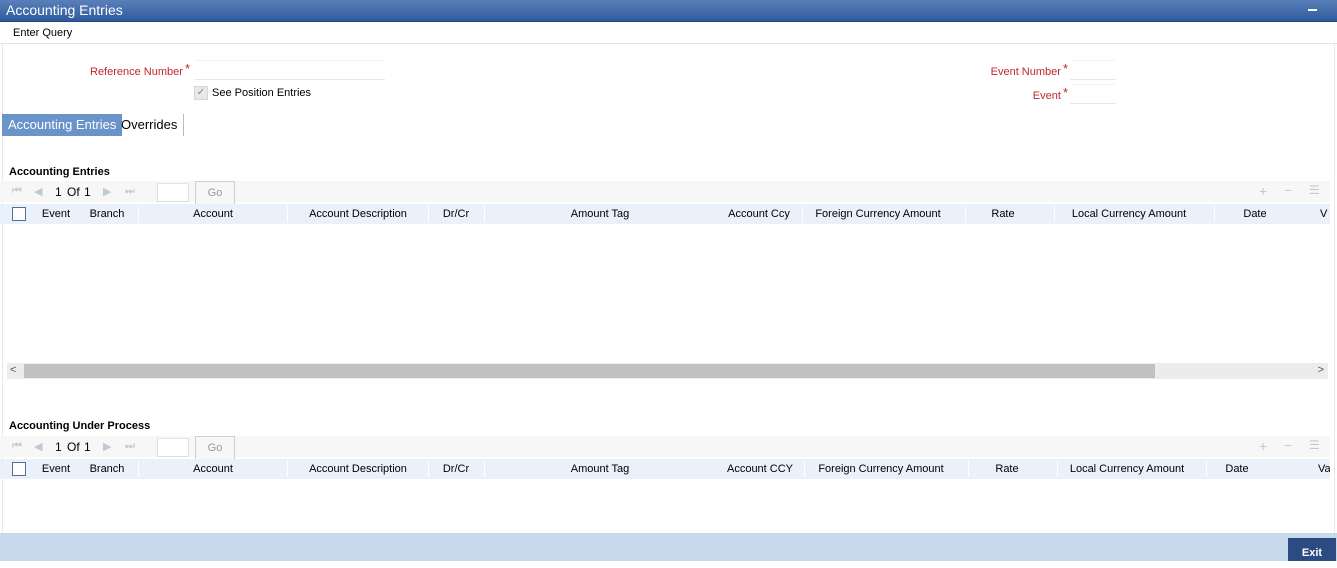 Image resolution: width=1337 pixels, height=568 pixels. Describe the element at coordinates (668, 33) in the screenshot. I see `toolbar: Enter Query` at that location.